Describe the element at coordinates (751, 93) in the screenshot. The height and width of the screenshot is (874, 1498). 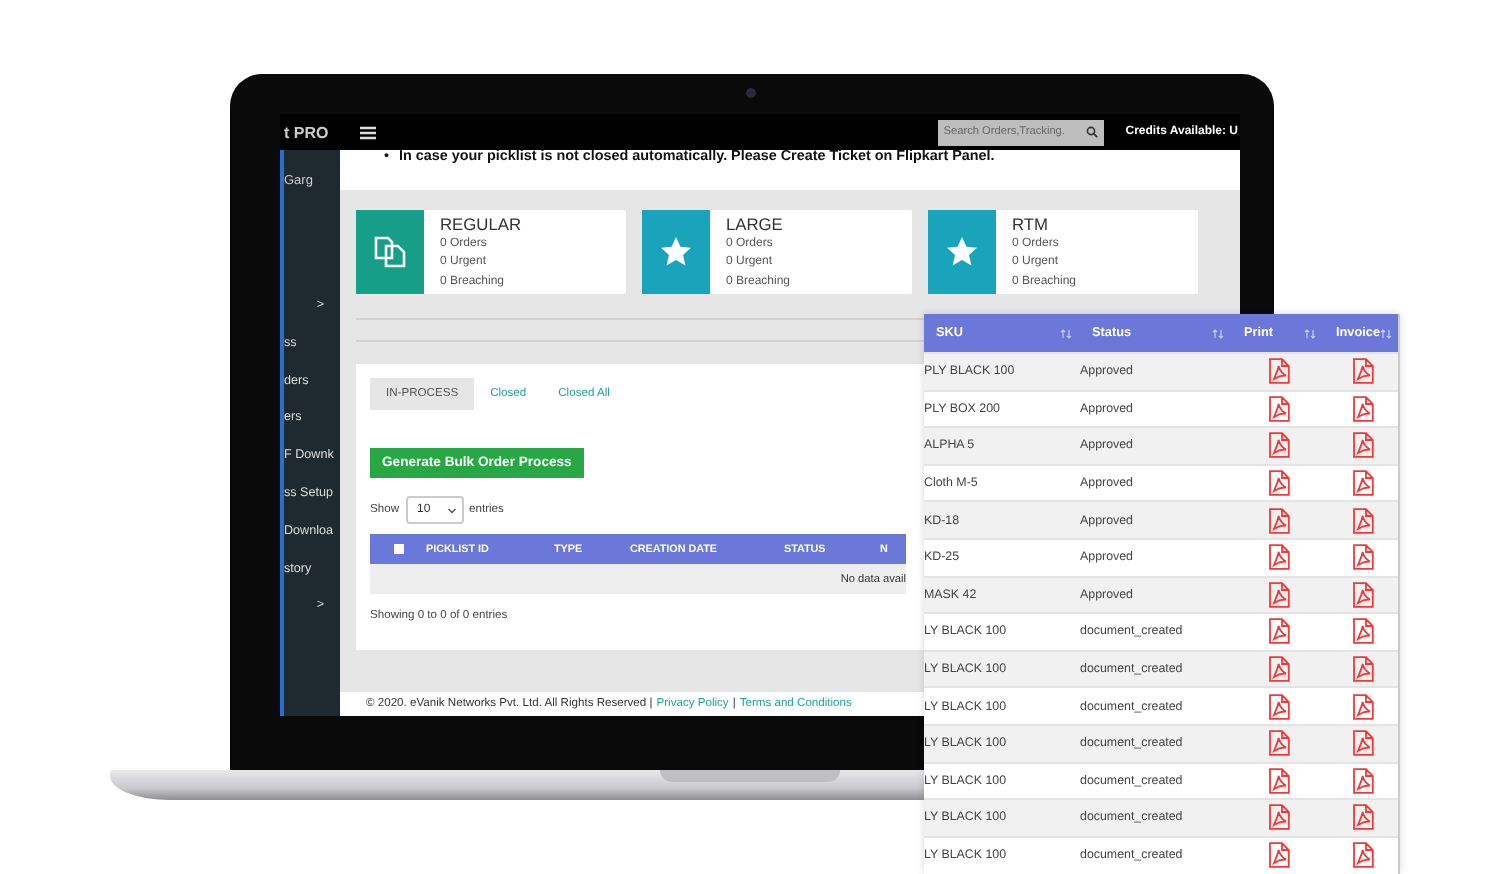
I see `camera-icon` at that location.